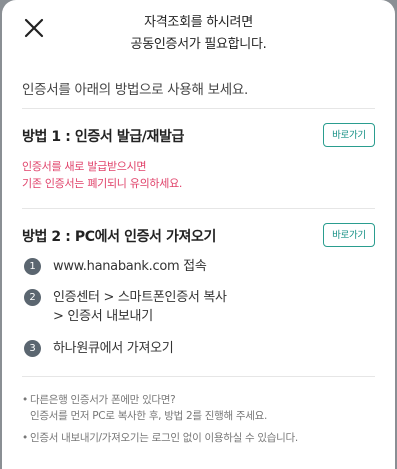 This screenshot has height=469, width=397. I want to click on step-line: > 인증서 내보내기, so click(103, 316).